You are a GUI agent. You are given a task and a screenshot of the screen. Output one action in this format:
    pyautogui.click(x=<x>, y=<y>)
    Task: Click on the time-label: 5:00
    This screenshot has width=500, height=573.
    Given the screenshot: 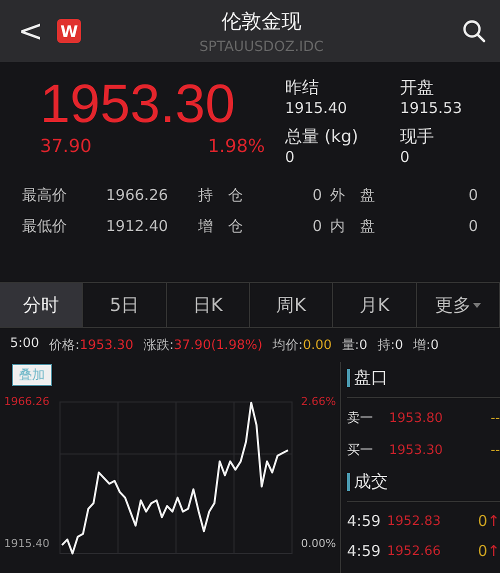 What is the action you would take?
    pyautogui.click(x=25, y=344)
    